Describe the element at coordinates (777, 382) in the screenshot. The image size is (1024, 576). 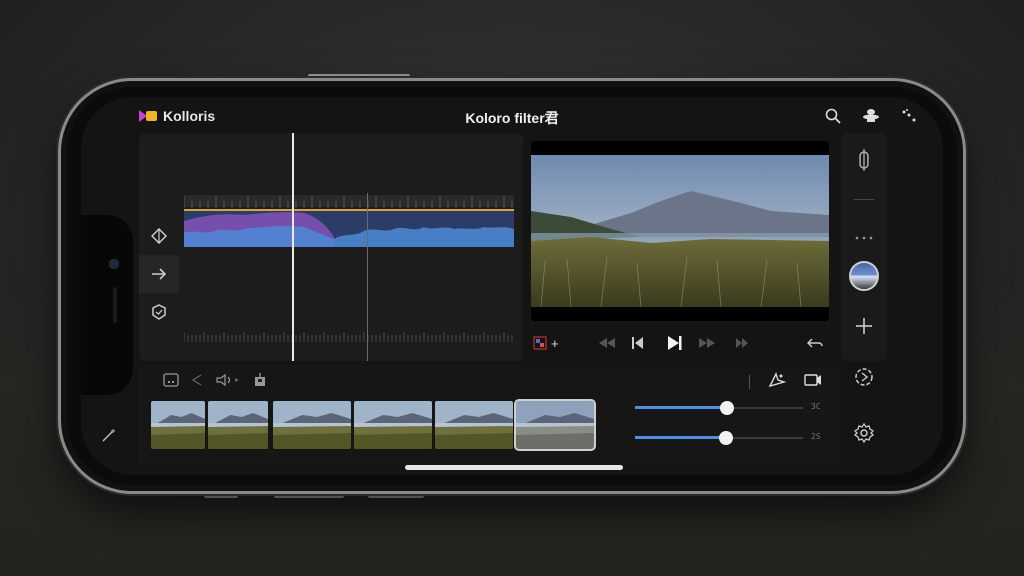
I see `effects-icon` at that location.